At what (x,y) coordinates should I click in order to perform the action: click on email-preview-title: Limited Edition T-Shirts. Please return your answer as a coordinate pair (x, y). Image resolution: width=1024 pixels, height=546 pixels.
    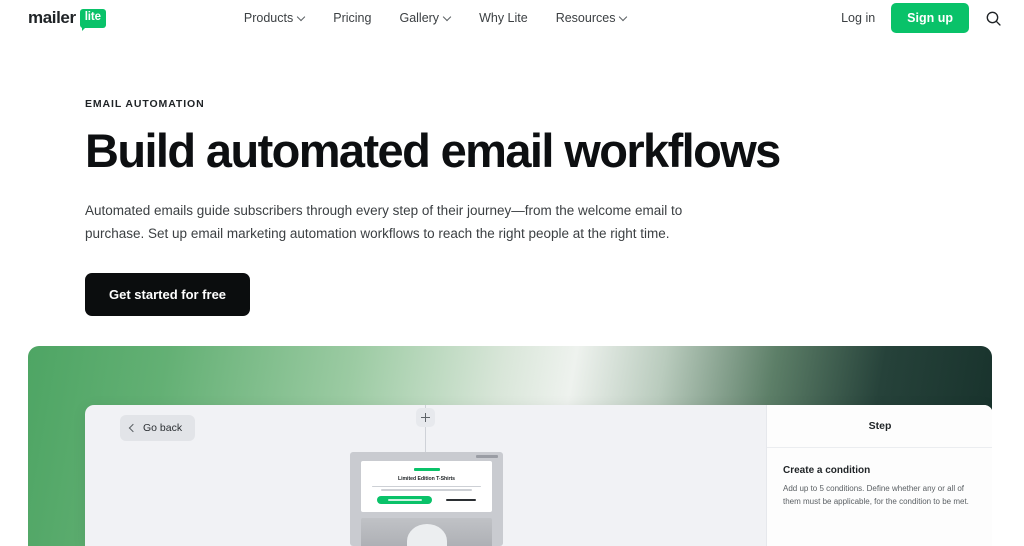
    Looking at the image, I should click on (426, 478).